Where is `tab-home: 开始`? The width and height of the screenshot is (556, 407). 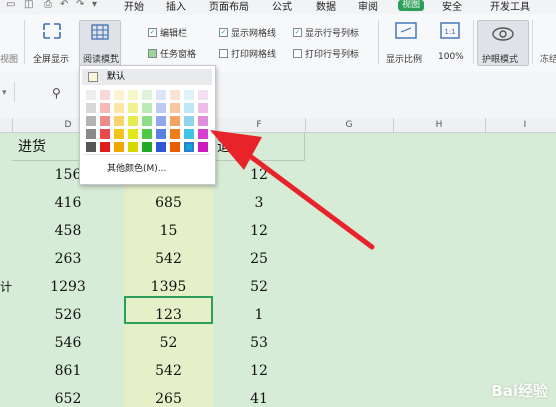
tab-home: 开始 is located at coordinates (134, 6).